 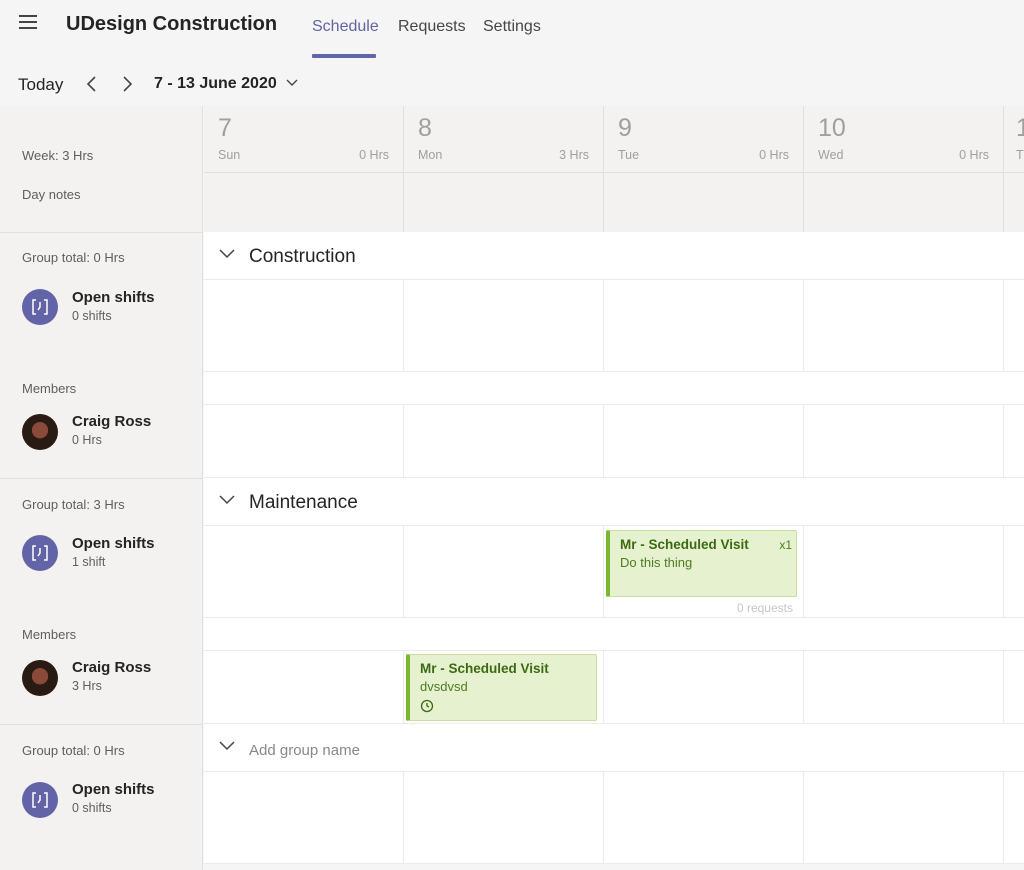 I want to click on group-name-input: Add group name, so click(x=304, y=750).